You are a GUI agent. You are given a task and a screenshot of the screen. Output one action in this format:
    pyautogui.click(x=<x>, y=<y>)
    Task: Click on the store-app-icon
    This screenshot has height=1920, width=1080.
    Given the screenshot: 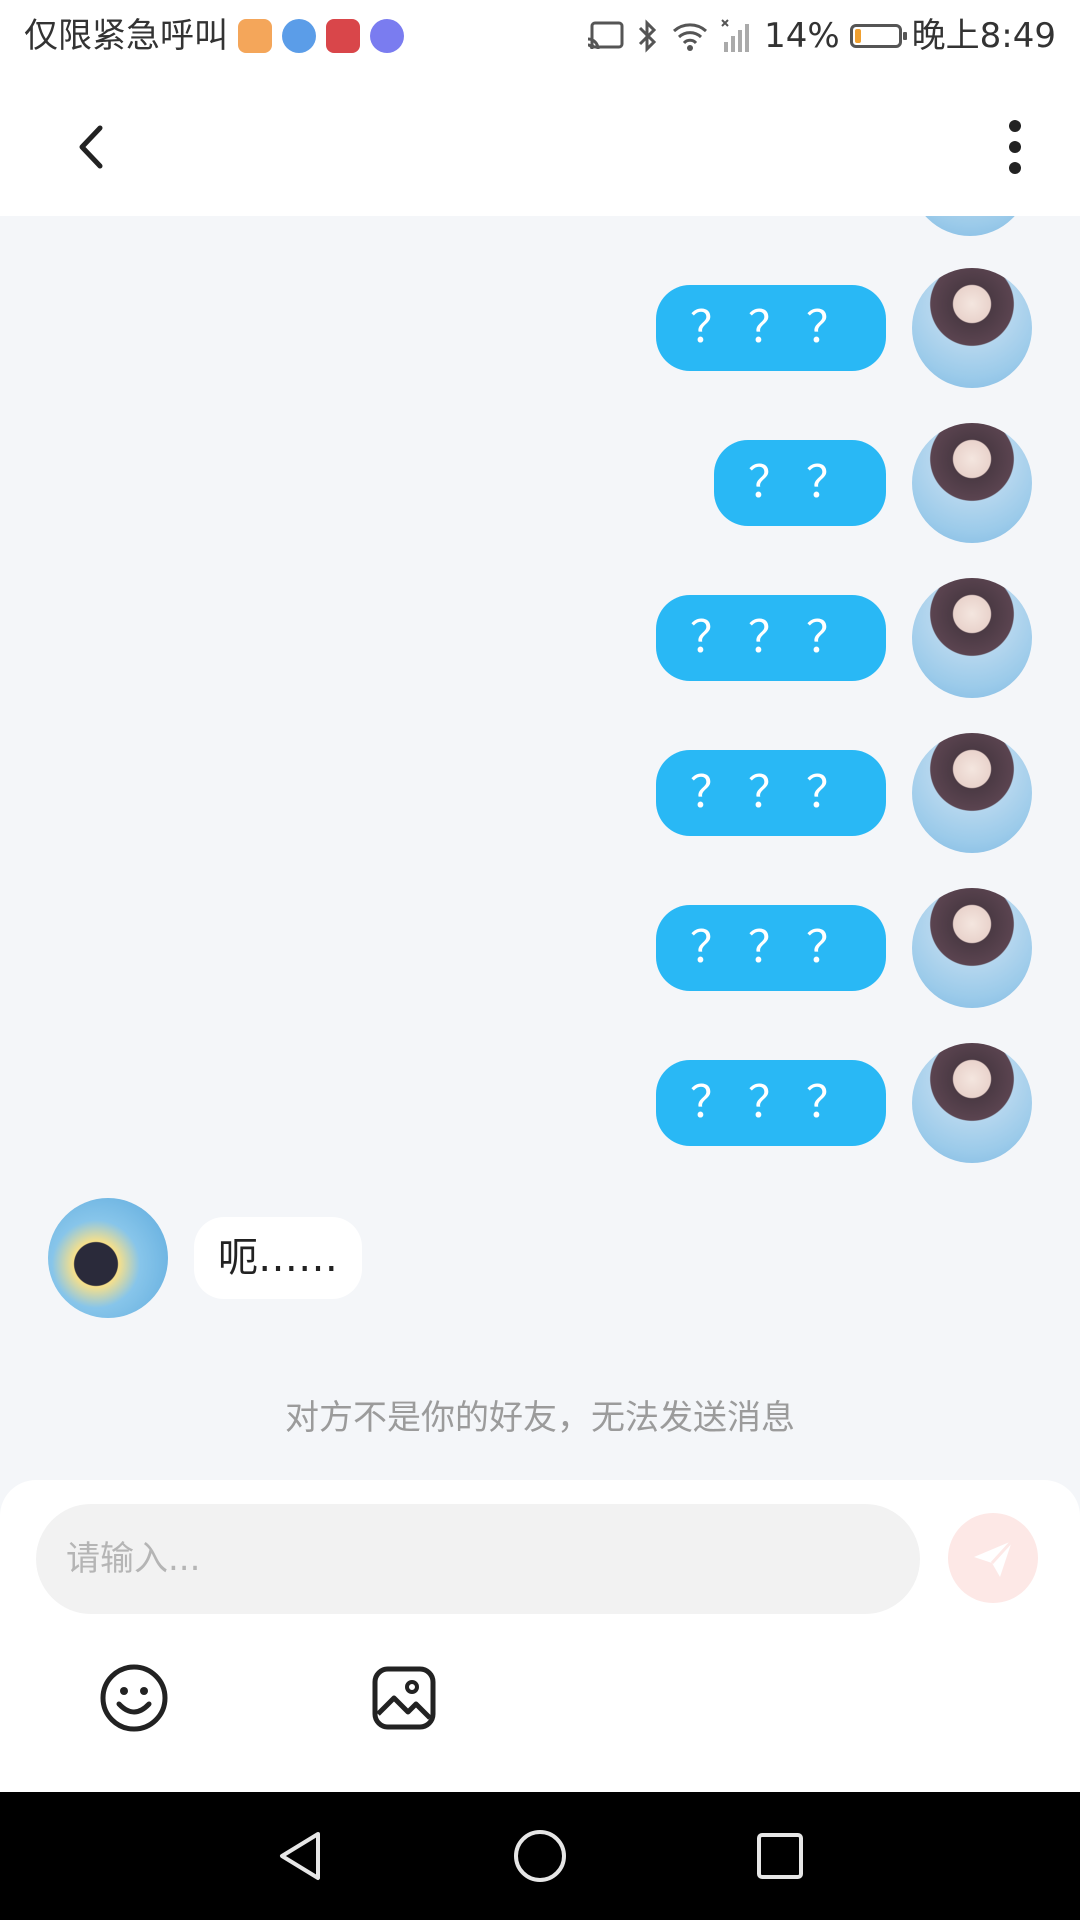 What is the action you would take?
    pyautogui.click(x=343, y=36)
    